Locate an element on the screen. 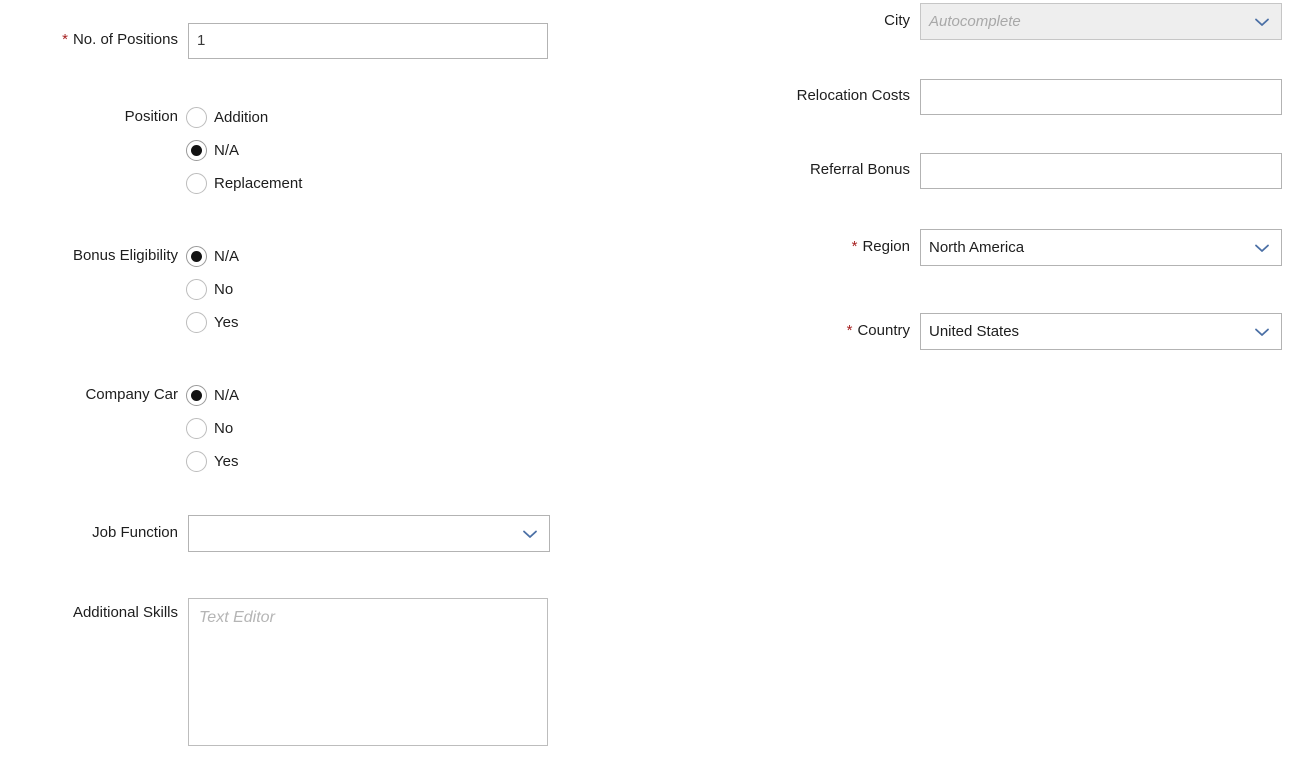 The image size is (1307, 776). radio-label-bonus-yes: Yes is located at coordinates (226, 322).